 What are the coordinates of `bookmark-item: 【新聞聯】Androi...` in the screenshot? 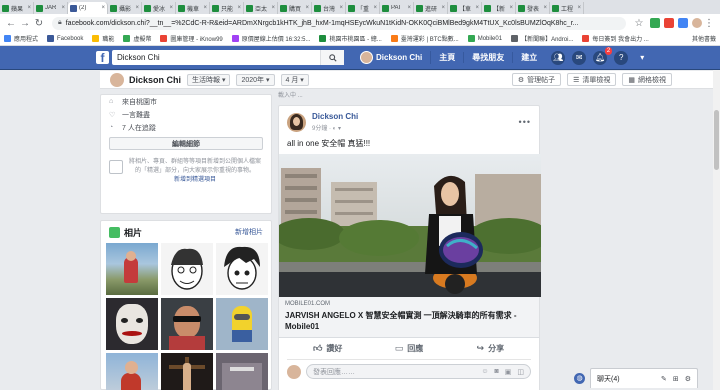 It's located at (542, 38).